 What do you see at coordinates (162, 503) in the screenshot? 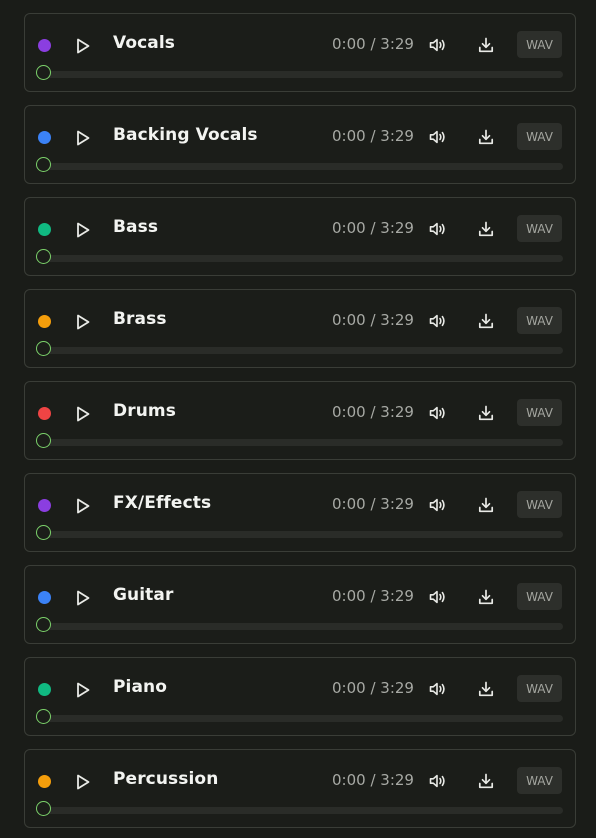
I see `stem-name: FX/Effects` at bounding box center [162, 503].